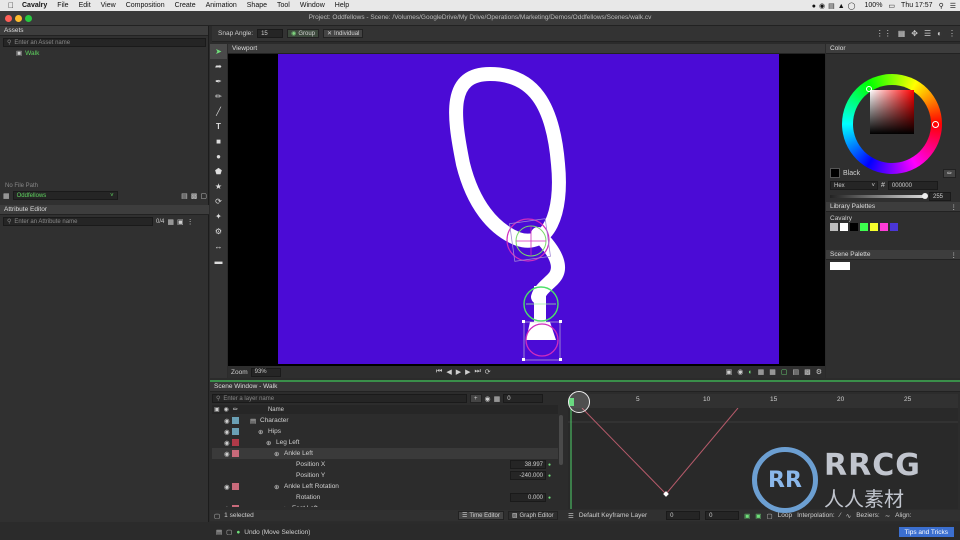  What do you see at coordinates (954, 207) in the screenshot?
I see `palette-menu-icon: ⋮` at bounding box center [954, 207].